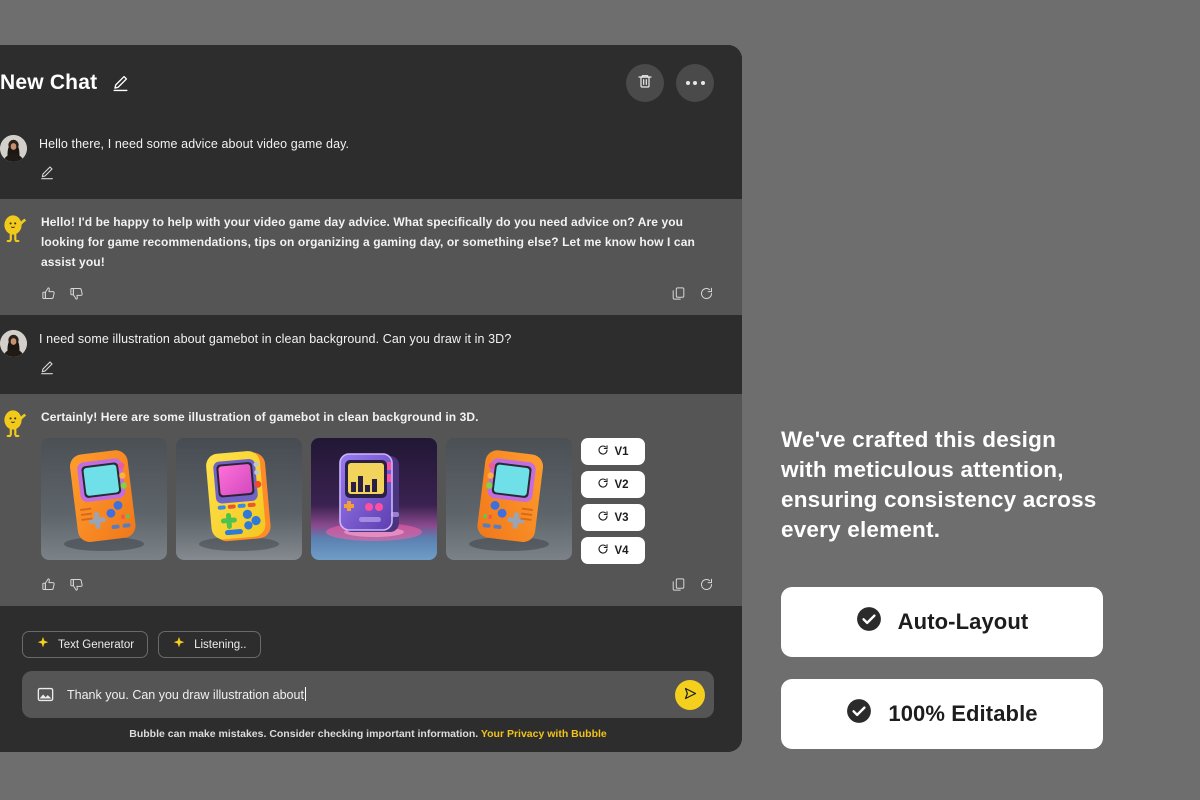  I want to click on feature-card-list: Auto-Layout 100% Editable, so click(951, 667).